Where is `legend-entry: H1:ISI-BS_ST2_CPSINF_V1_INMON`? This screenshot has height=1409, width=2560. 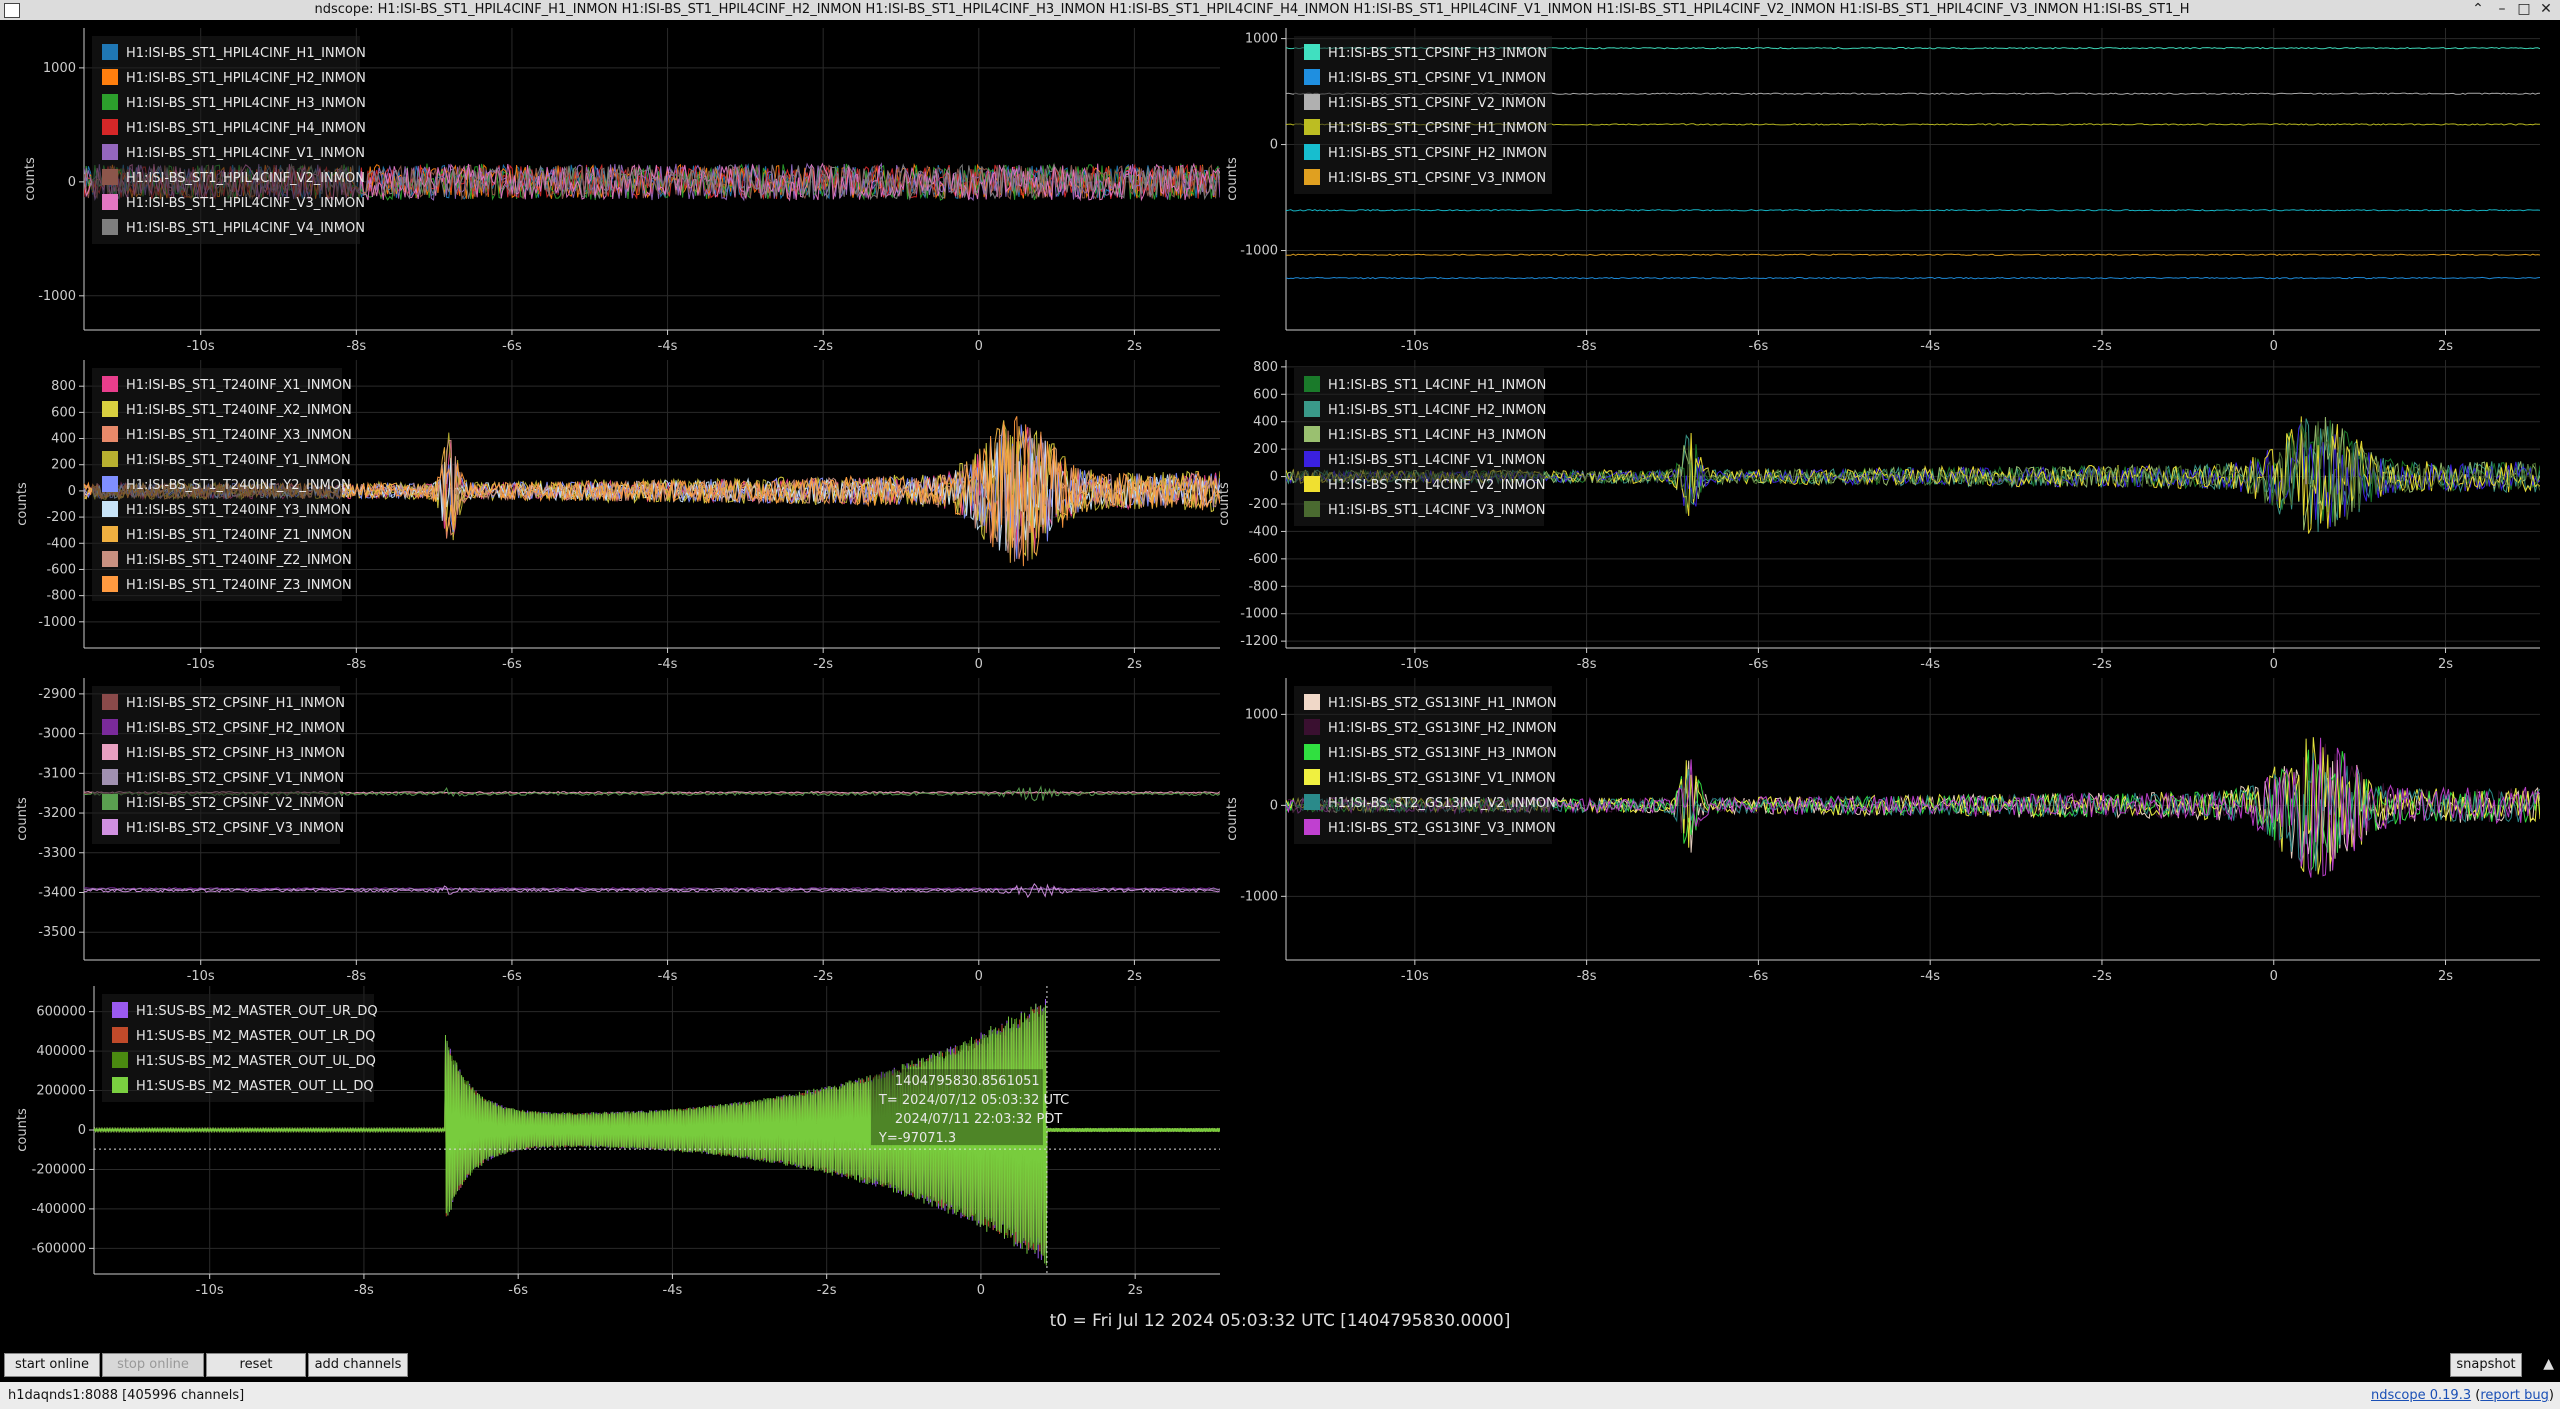
legend-entry: H1:ISI-BS_ST2_CPSINF_V1_INMON is located at coordinates (235, 778).